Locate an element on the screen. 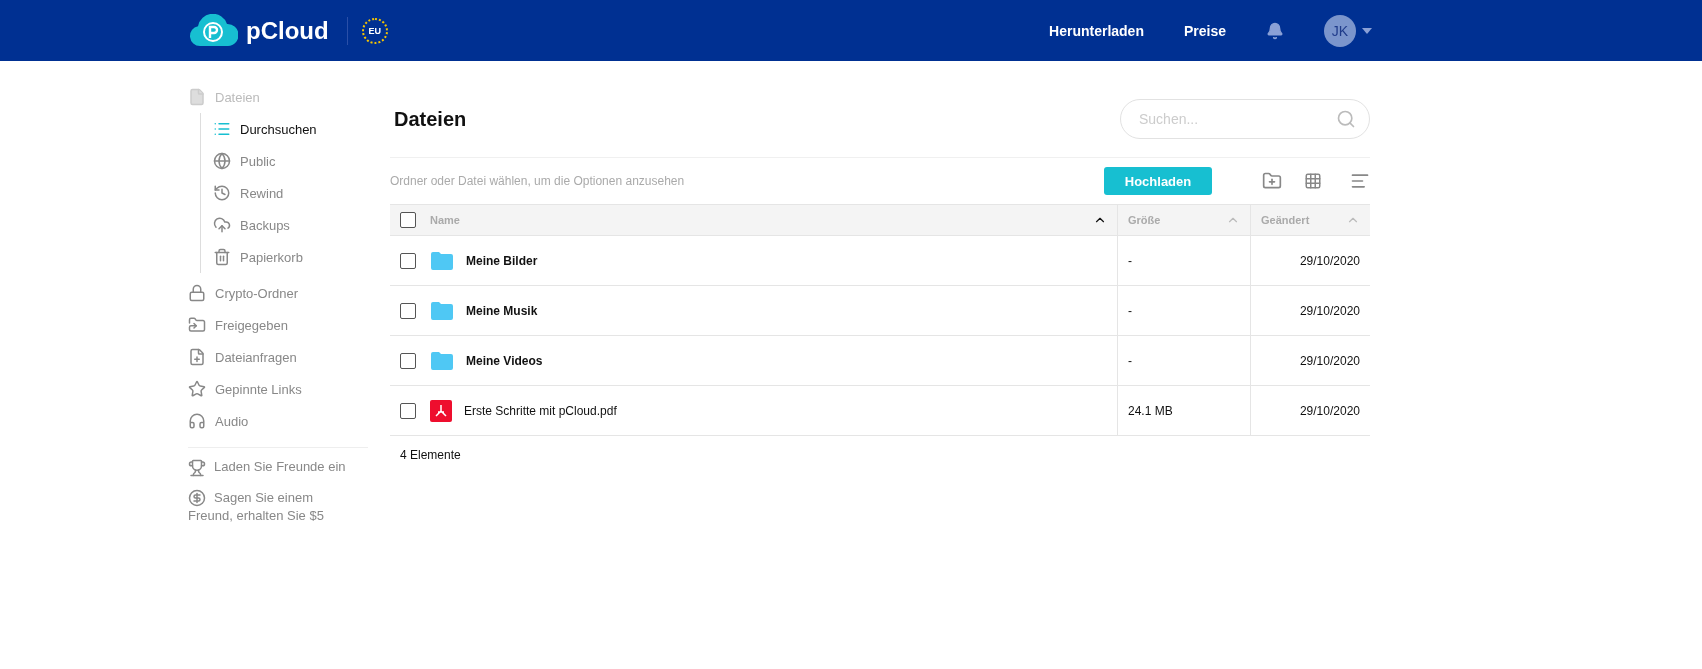 This screenshot has height=669, width=1702. hint-text: Ordner oder Datei wählen, um die Optionen anzusehen is located at coordinates (538, 181).